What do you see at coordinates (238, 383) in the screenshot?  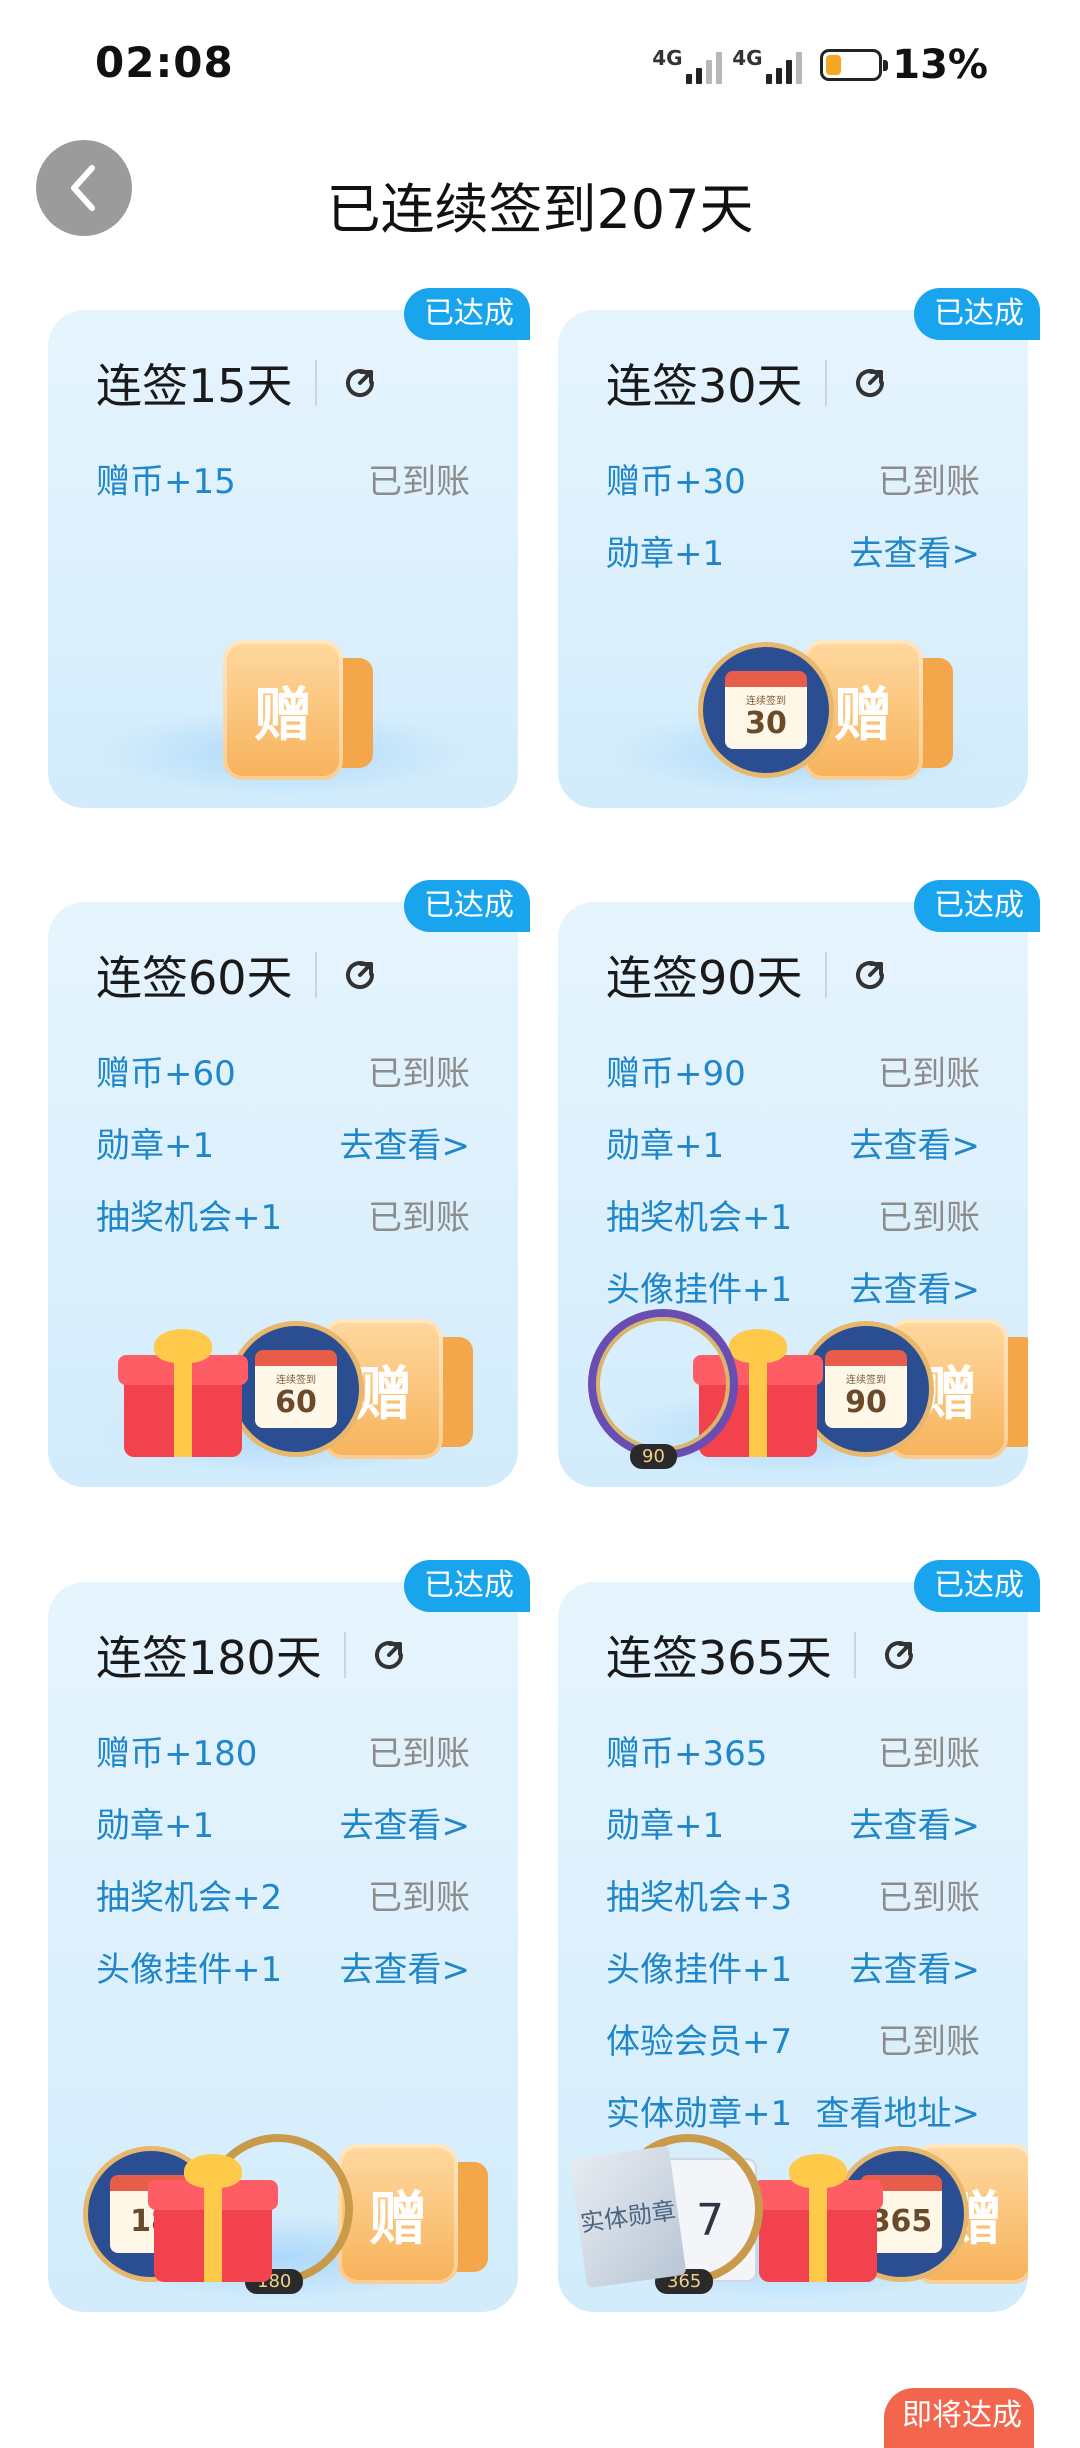 I see `card-title: 连签15天` at bounding box center [238, 383].